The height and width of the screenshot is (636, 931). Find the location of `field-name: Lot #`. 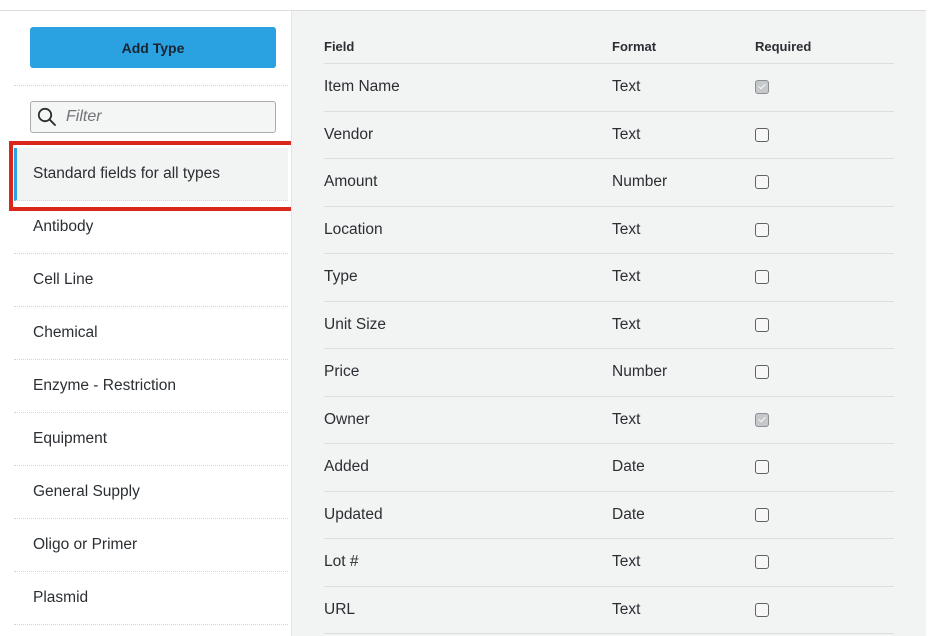

field-name: Lot # is located at coordinates (468, 562).